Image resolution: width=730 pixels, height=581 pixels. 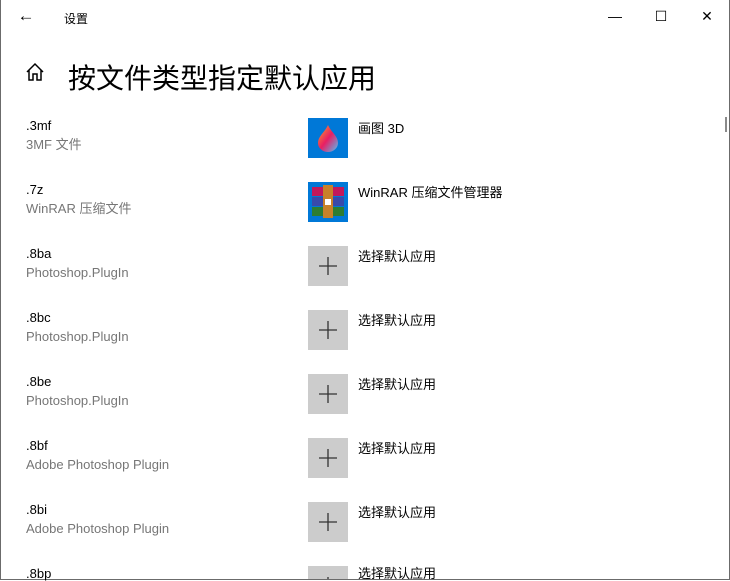 What do you see at coordinates (328, 202) in the screenshot?
I see `winrar-icon` at bounding box center [328, 202].